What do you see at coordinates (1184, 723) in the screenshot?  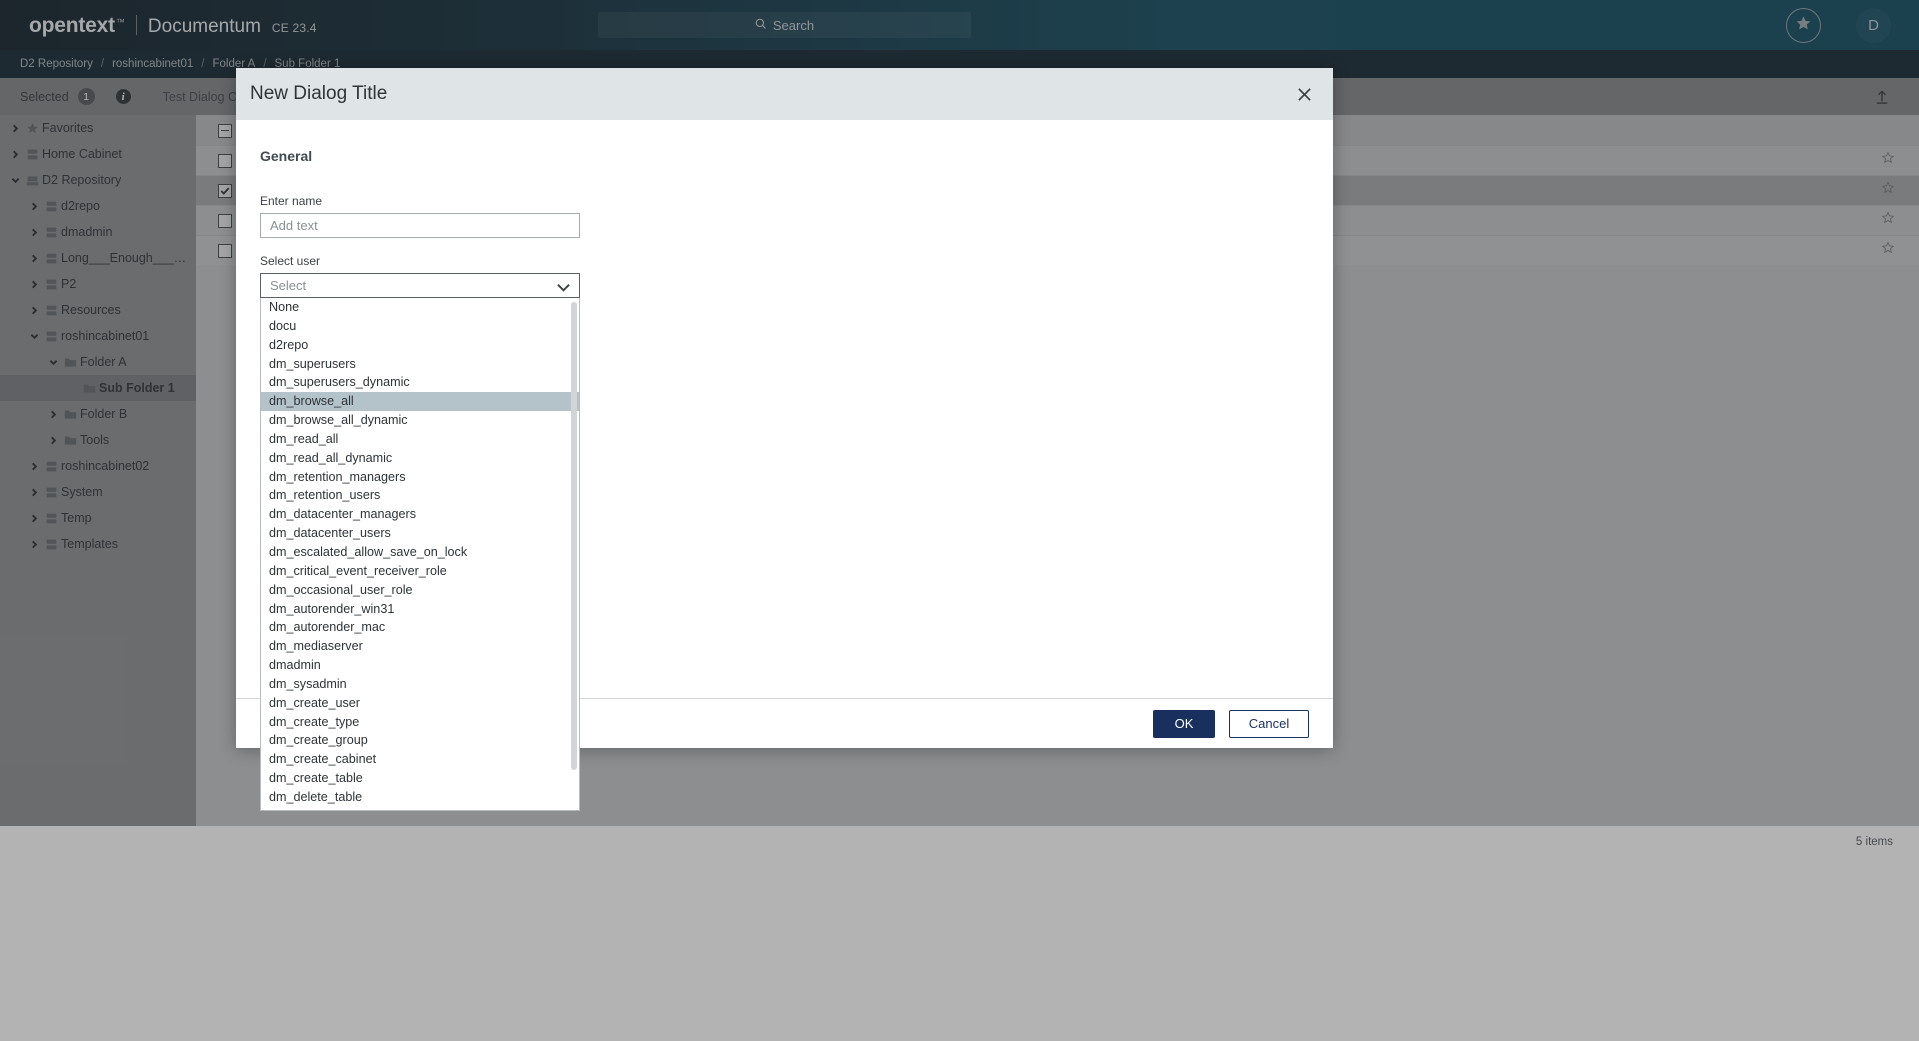 I see `ok-button: OK` at bounding box center [1184, 723].